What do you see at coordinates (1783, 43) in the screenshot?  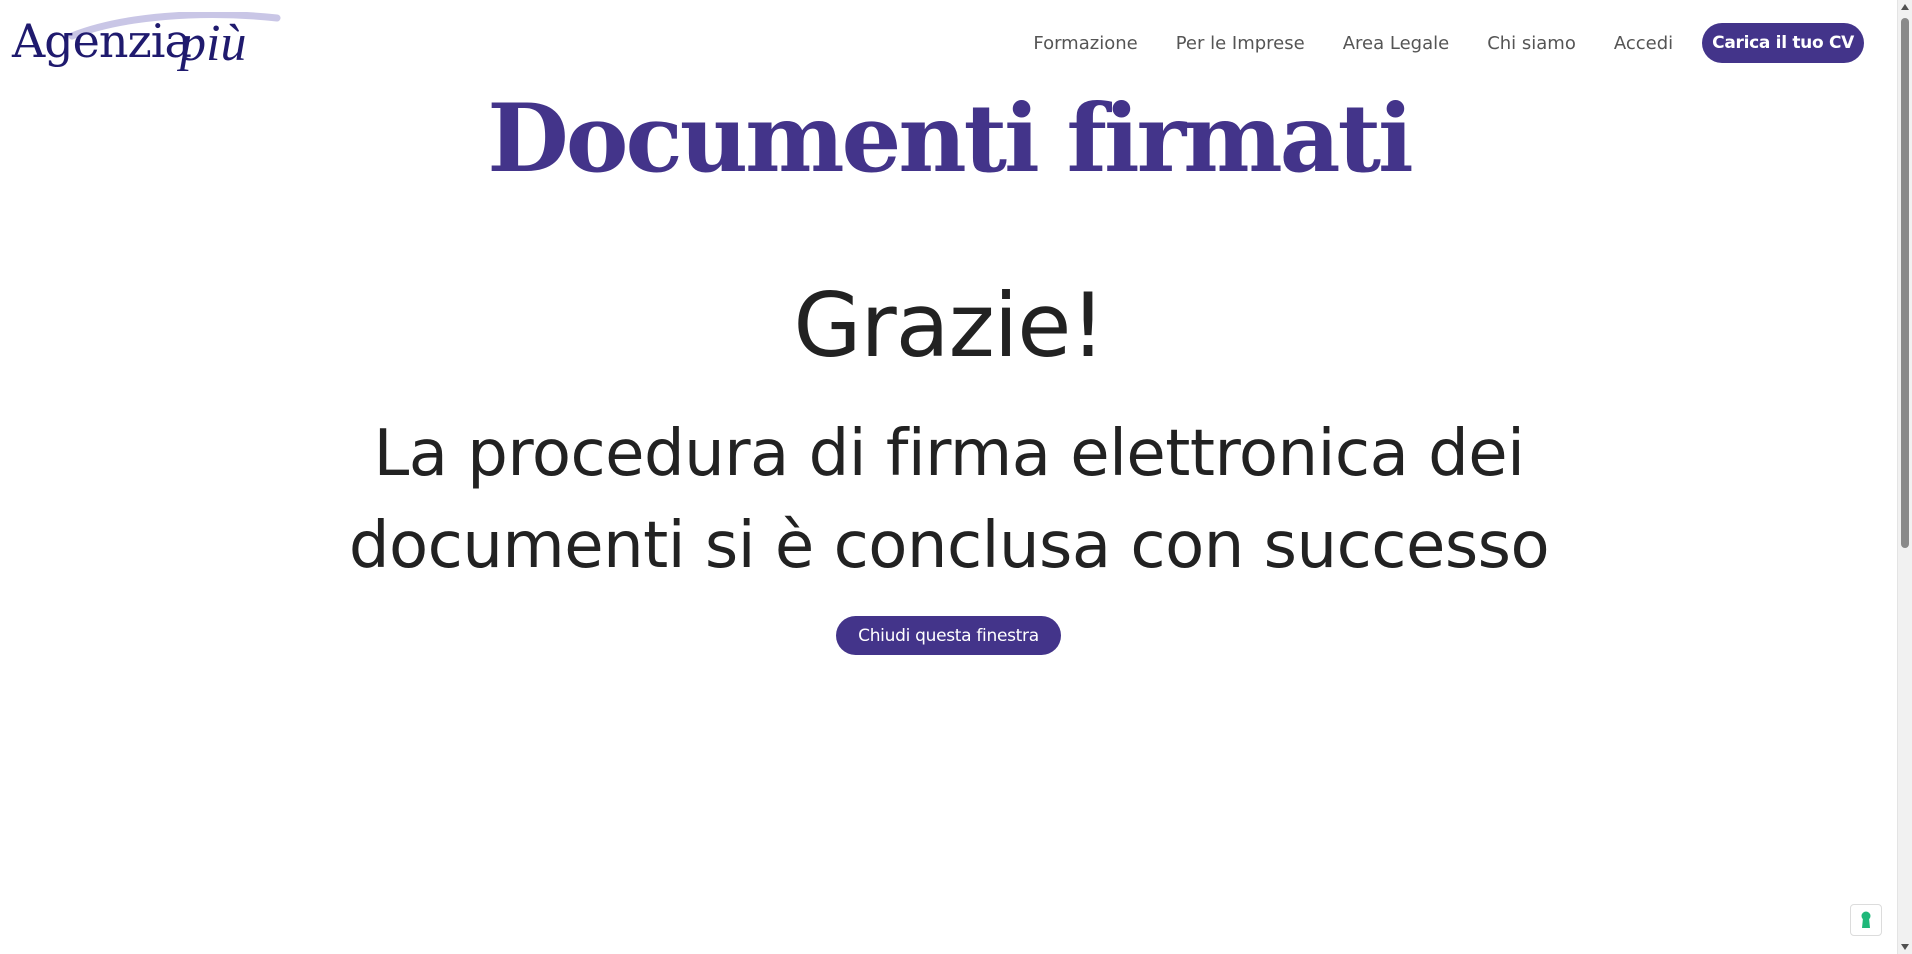 I see `upload-cv-button: Carica il tuo CV` at bounding box center [1783, 43].